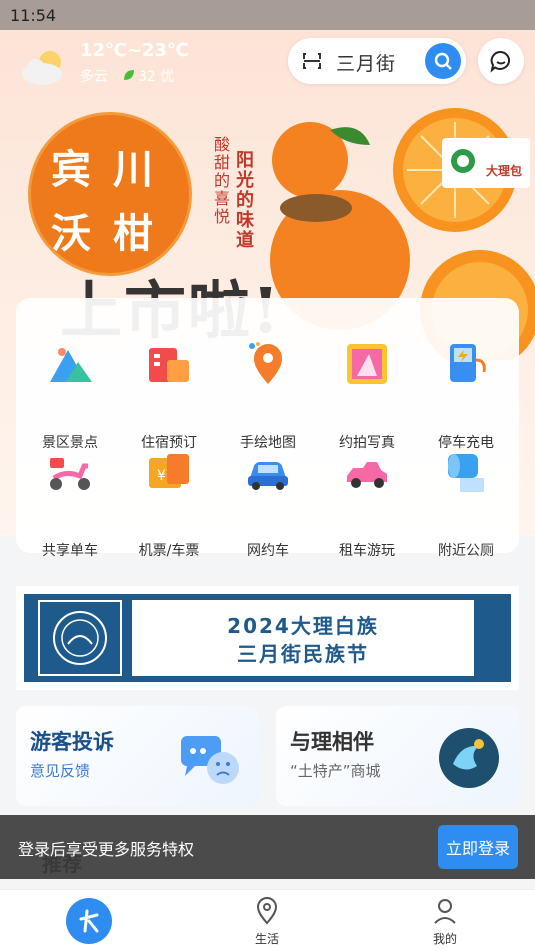 The image size is (535, 951). I want to click on tab-home, so click(89, 920).